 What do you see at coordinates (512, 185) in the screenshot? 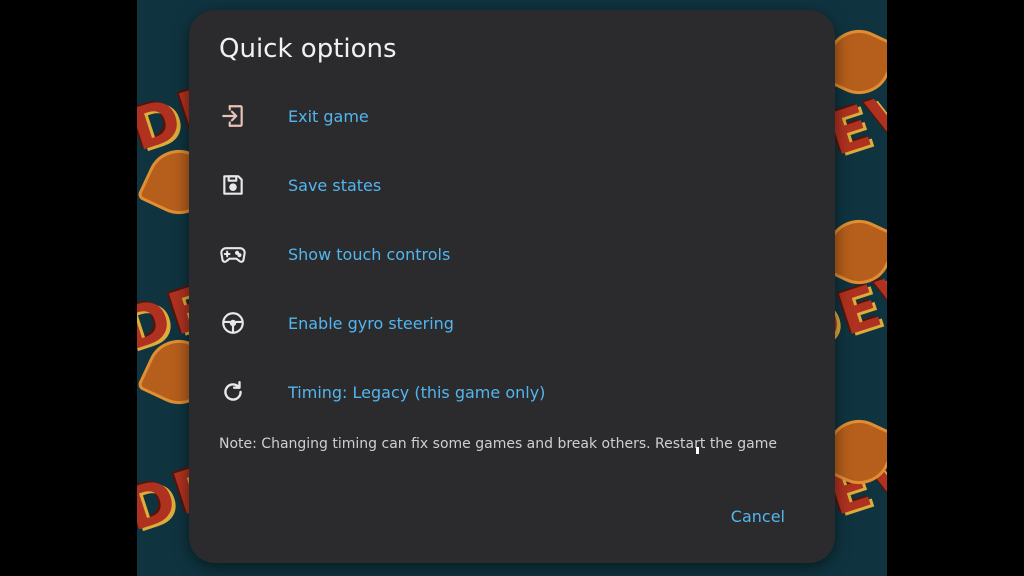
I see `save-states-option: Save states` at bounding box center [512, 185].